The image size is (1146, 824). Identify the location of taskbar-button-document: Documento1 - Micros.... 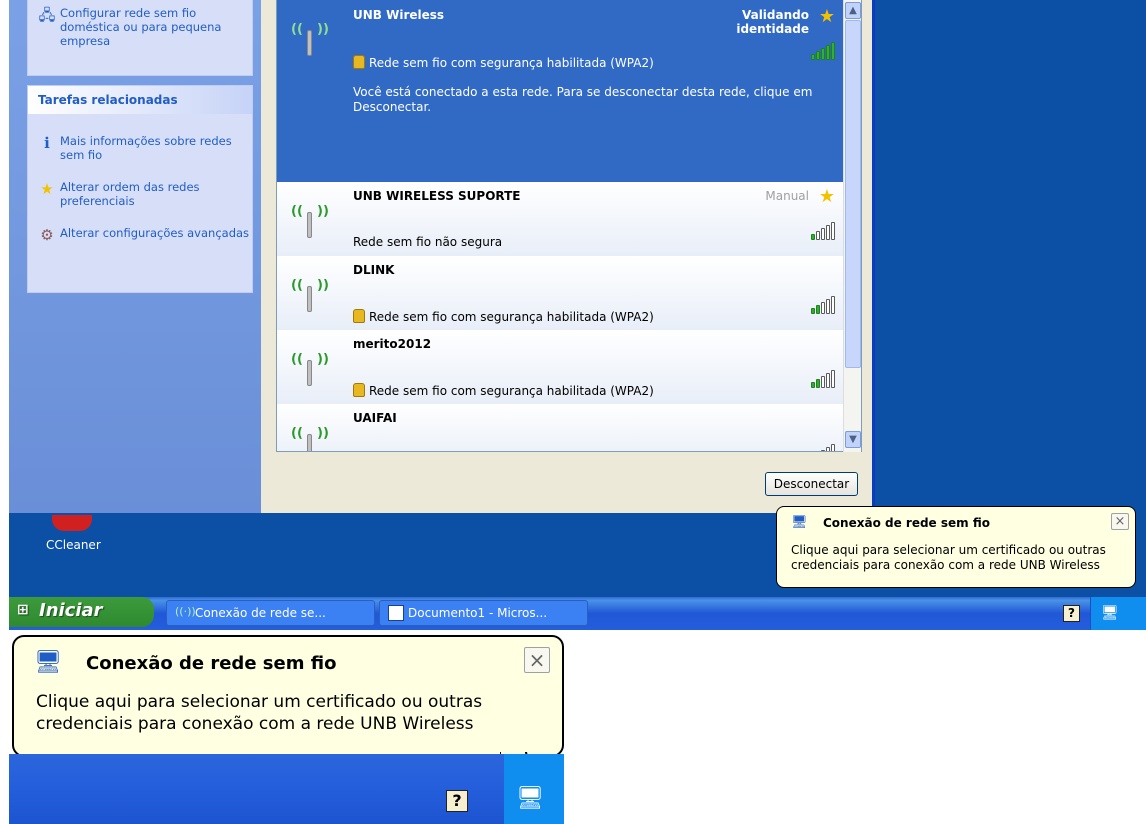
(483, 613).